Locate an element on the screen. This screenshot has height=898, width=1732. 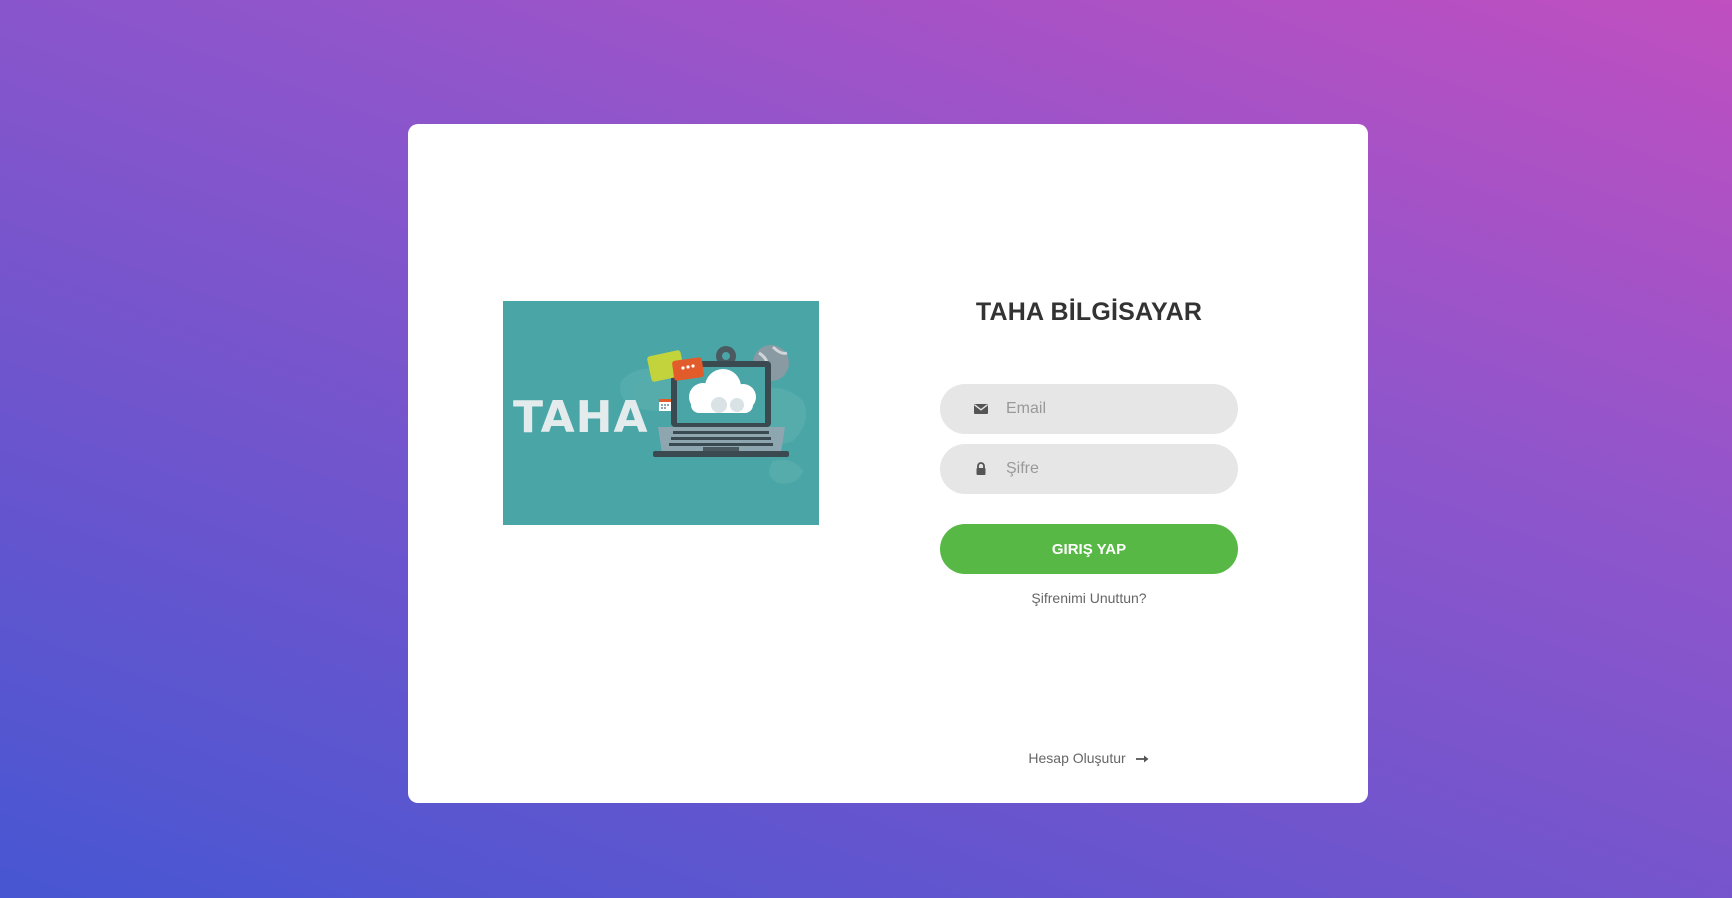
arrow-right-icon is located at coordinates (1142, 759).